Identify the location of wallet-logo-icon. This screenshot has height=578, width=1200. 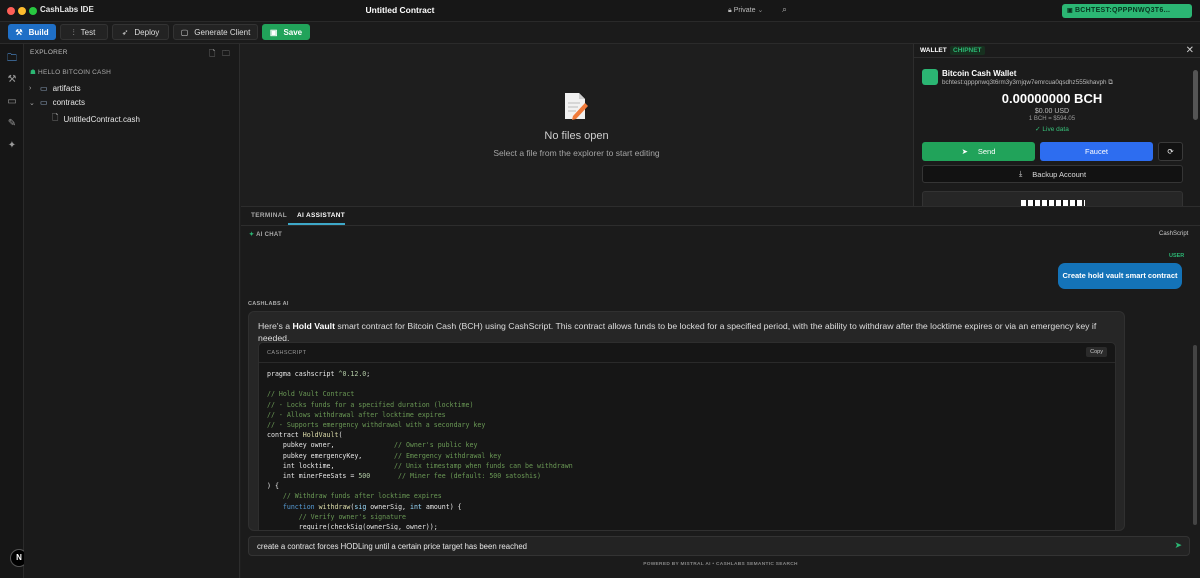
(930, 77).